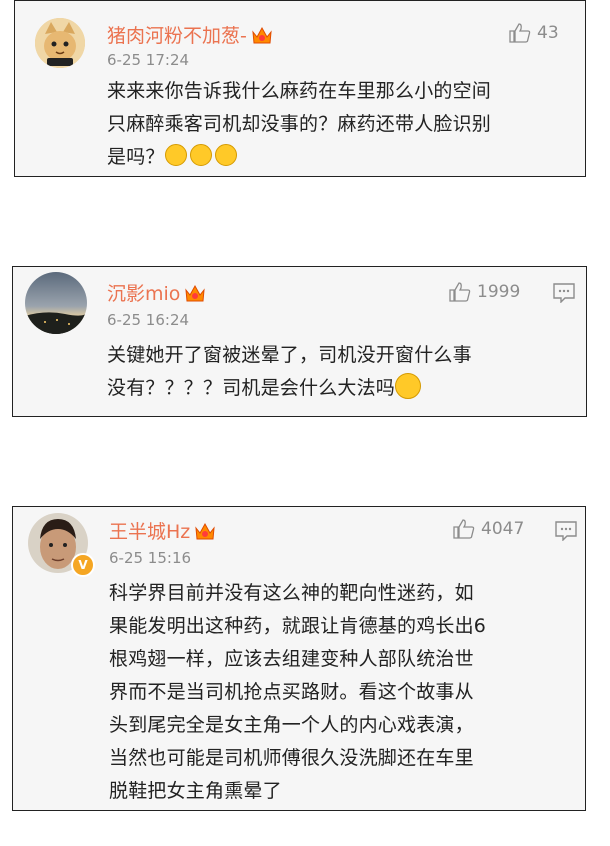  I want to click on username: 王半城Hz, so click(162, 530).